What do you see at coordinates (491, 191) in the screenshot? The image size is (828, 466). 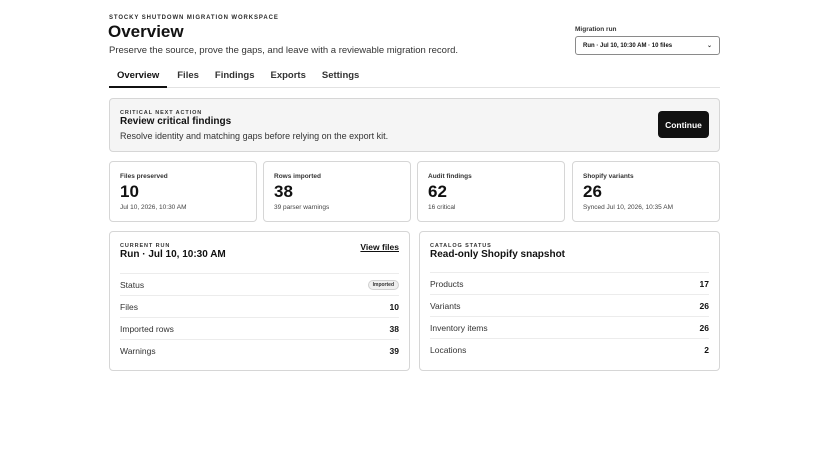 I see `stat-audit-findings: Audit findings 62 16 critical` at bounding box center [491, 191].